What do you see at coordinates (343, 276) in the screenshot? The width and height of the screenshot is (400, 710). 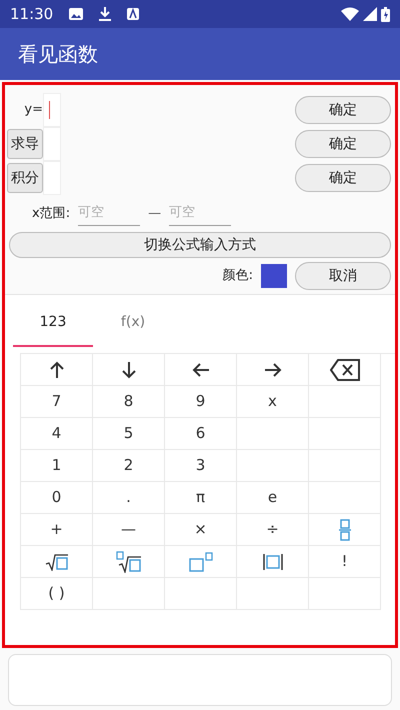 I see `cancel-button: 取消` at bounding box center [343, 276].